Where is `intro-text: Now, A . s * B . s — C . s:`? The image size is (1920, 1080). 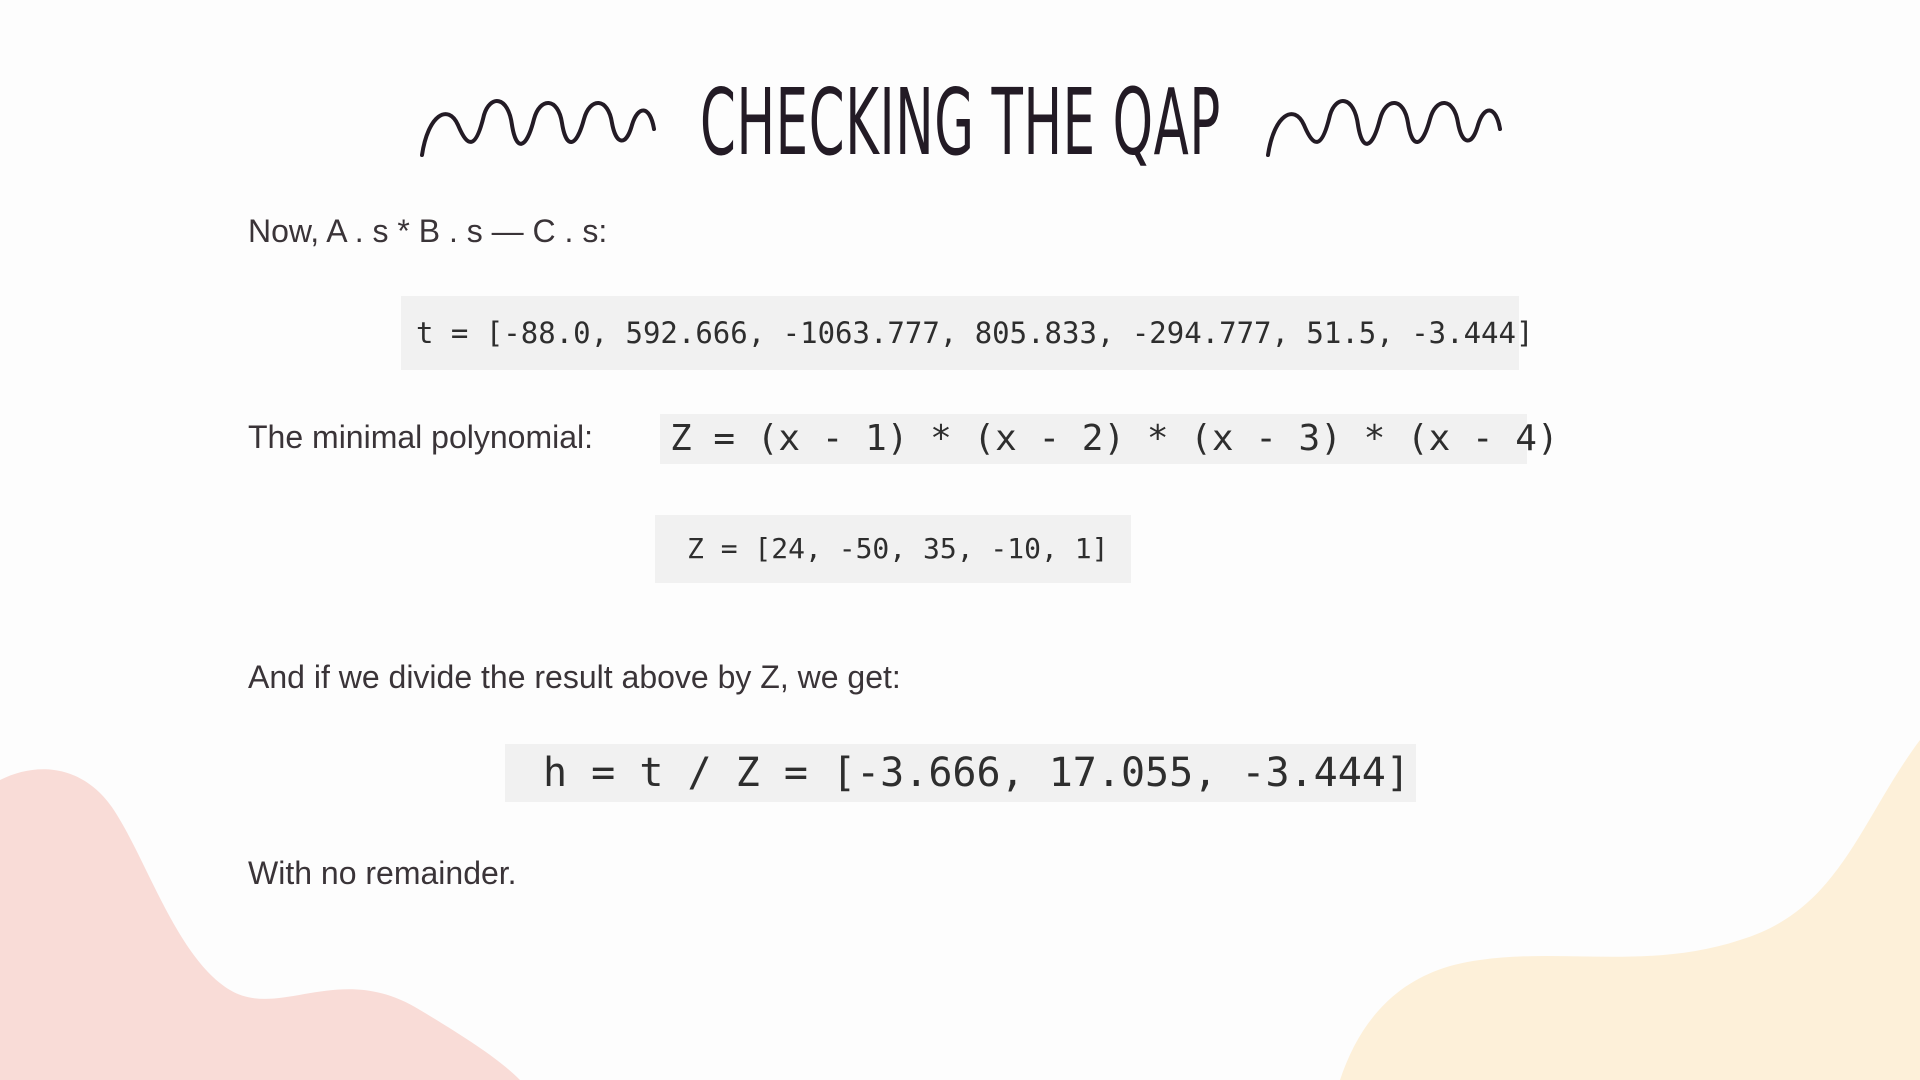
intro-text: Now, A . s * B . s — C . s: is located at coordinates (428, 231).